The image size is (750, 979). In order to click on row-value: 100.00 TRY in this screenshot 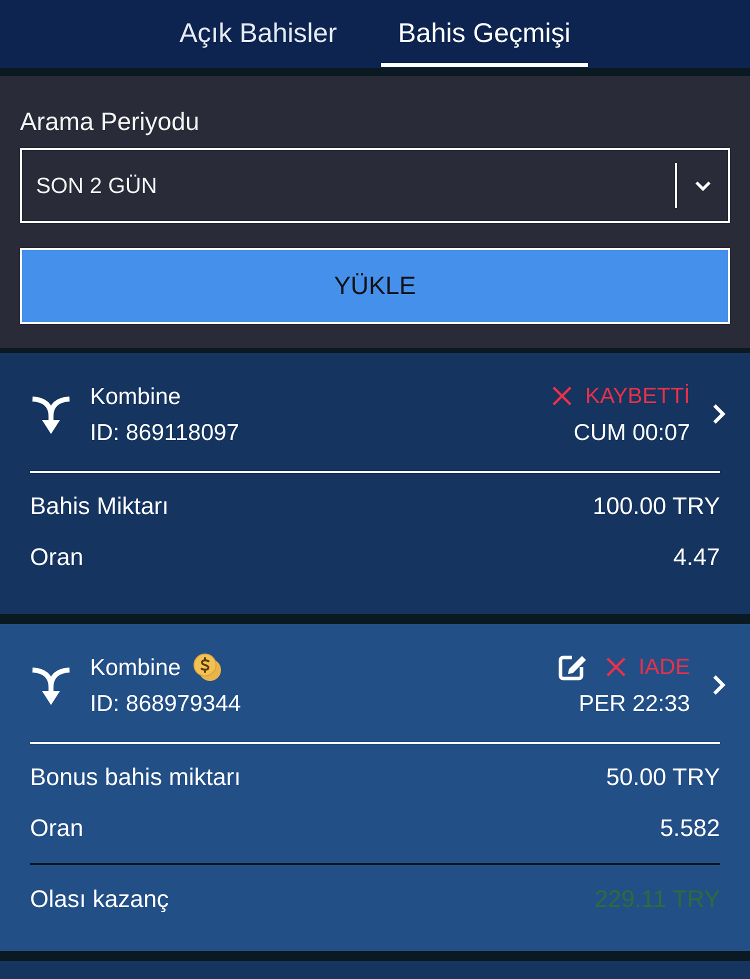, I will do `click(656, 506)`.